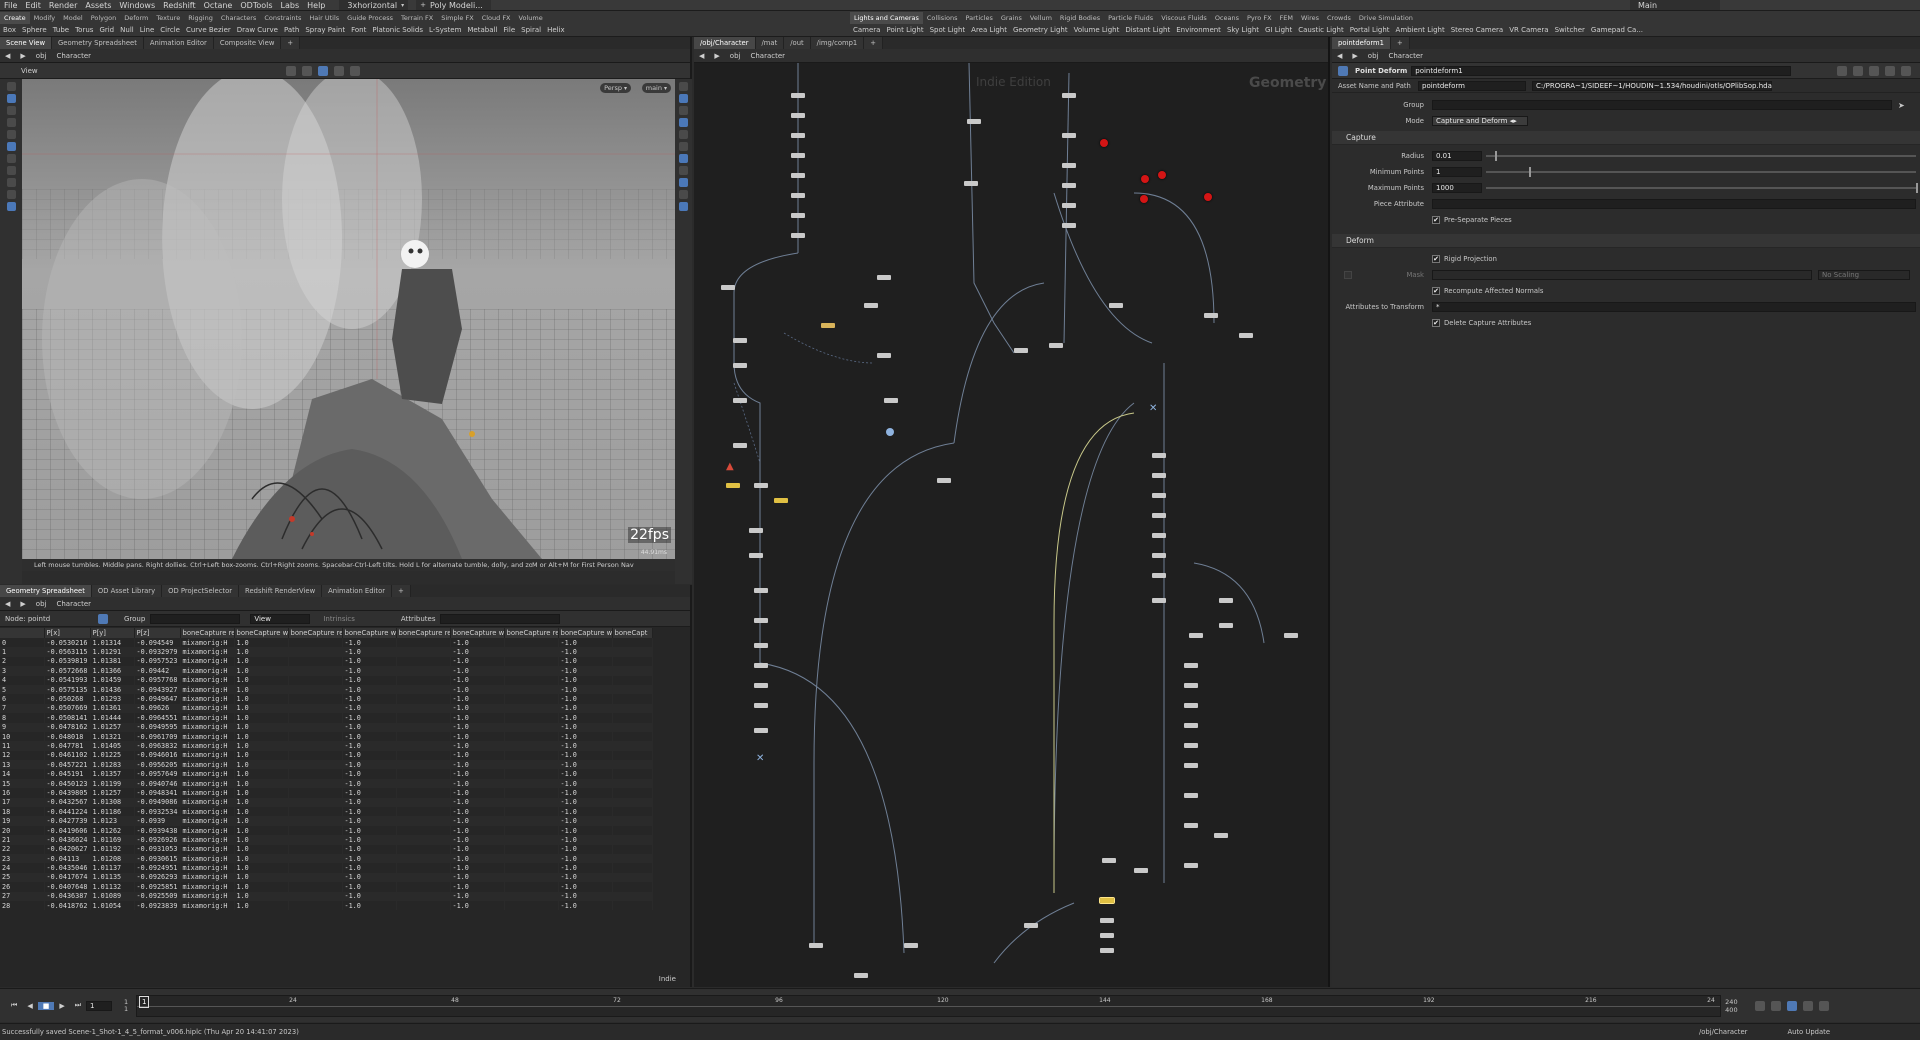  What do you see at coordinates (103, 618) in the screenshot?
I see `points-mode-icon` at bounding box center [103, 618].